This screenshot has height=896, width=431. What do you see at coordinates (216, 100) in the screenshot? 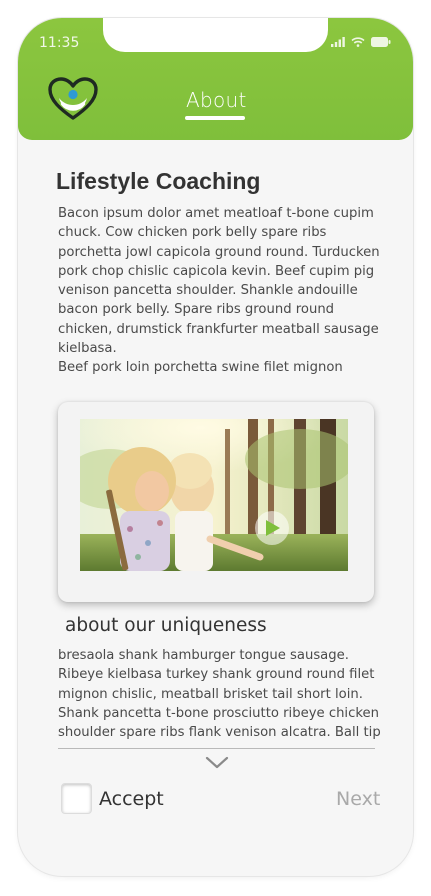
I see `tab-about: About` at bounding box center [216, 100].